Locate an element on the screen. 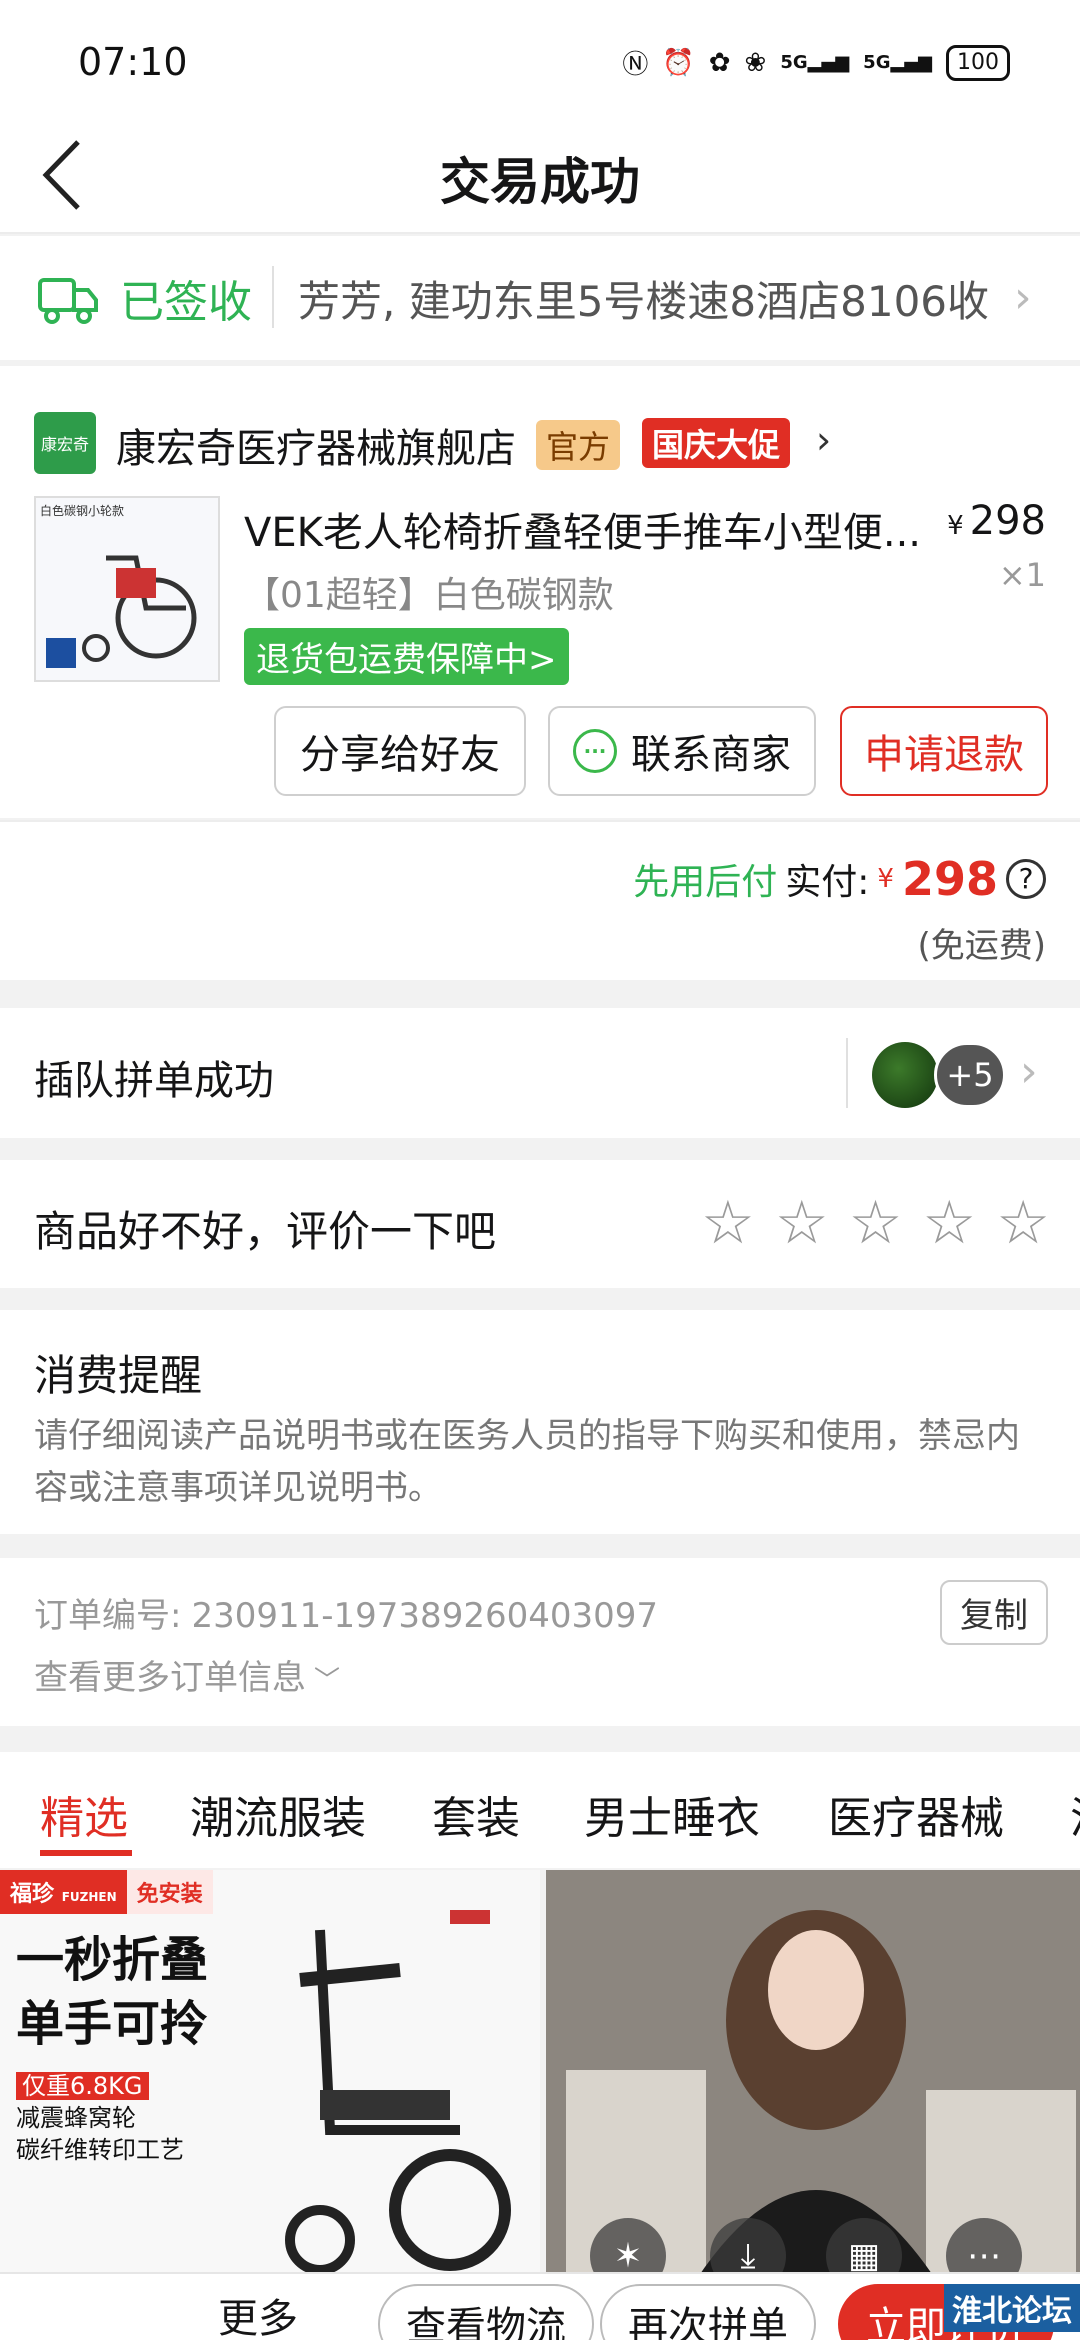 The image size is (1080, 2340). tab-mens-pajamas: 男士睡衣 is located at coordinates (672, 1814).